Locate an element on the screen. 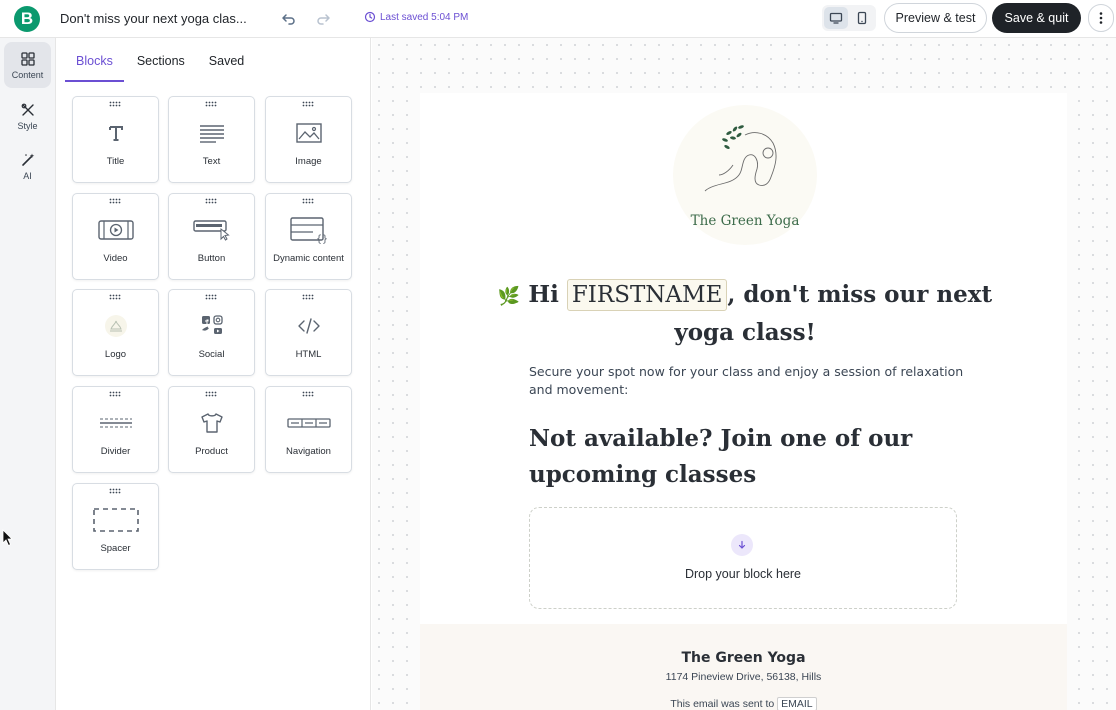 Image resolution: width=1116 pixels, height=710 pixels. block-label: Navigation is located at coordinates (308, 451).